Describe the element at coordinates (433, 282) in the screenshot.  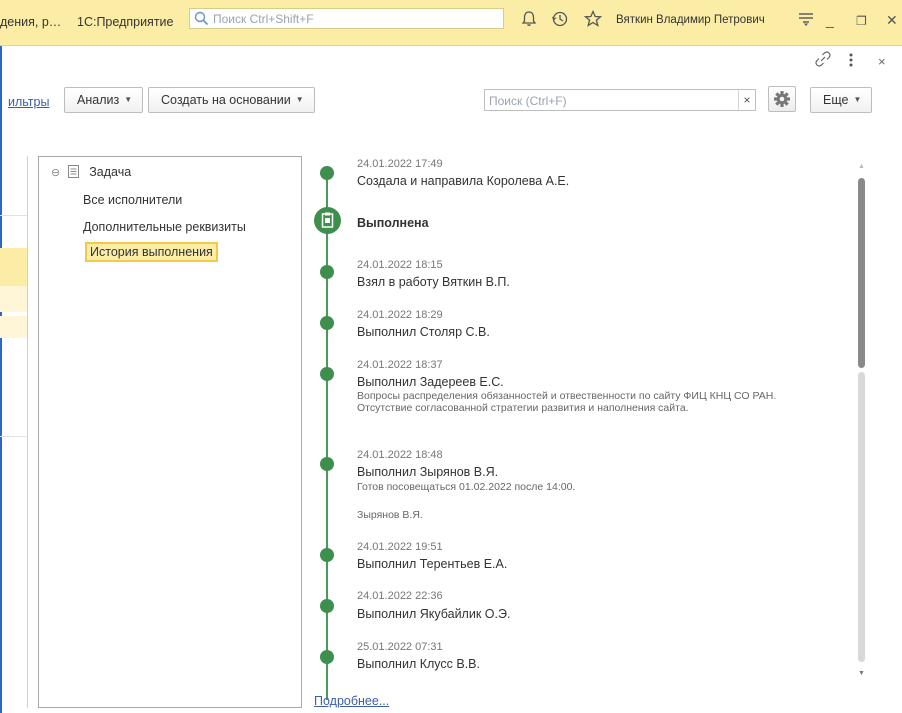
I see `event-title: Взял в работу Вяткин В.П.` at that location.